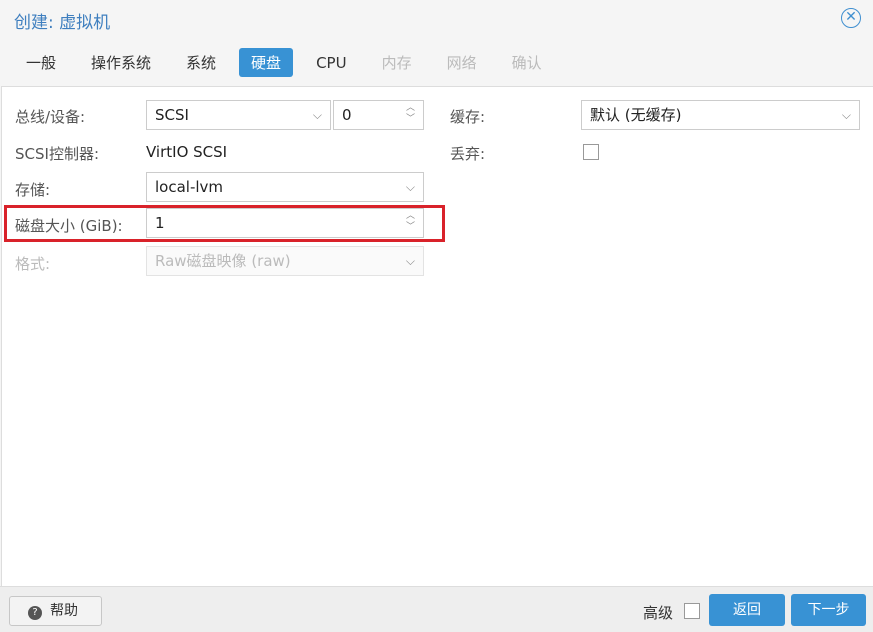 This screenshot has height=632, width=873. I want to click on tab-memory: 内存, so click(396, 63).